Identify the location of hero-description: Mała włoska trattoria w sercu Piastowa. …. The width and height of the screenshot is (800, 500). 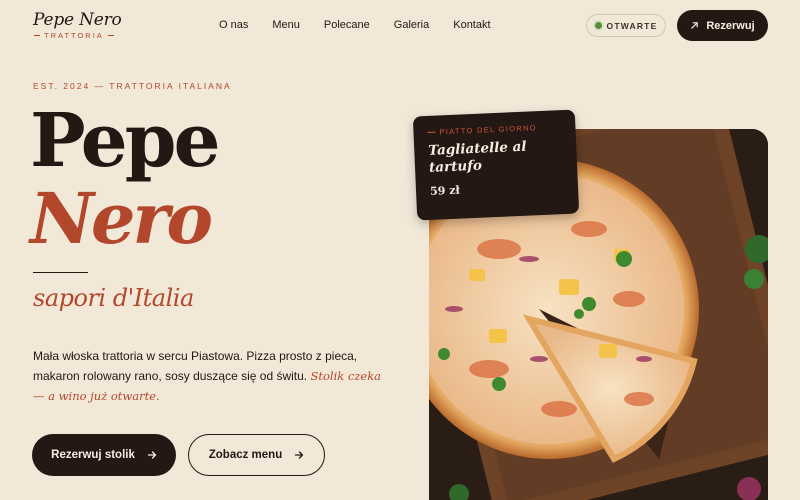
(213, 376).